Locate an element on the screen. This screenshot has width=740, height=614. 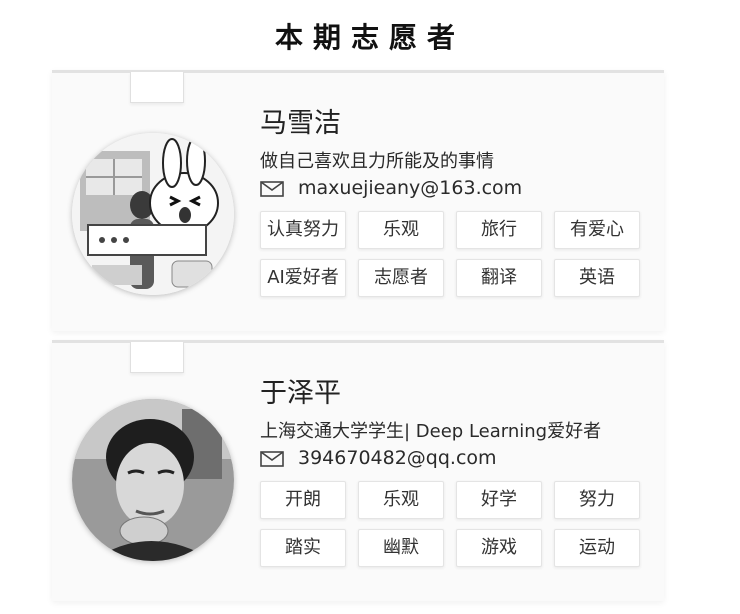
tag: 运动 is located at coordinates (597, 548).